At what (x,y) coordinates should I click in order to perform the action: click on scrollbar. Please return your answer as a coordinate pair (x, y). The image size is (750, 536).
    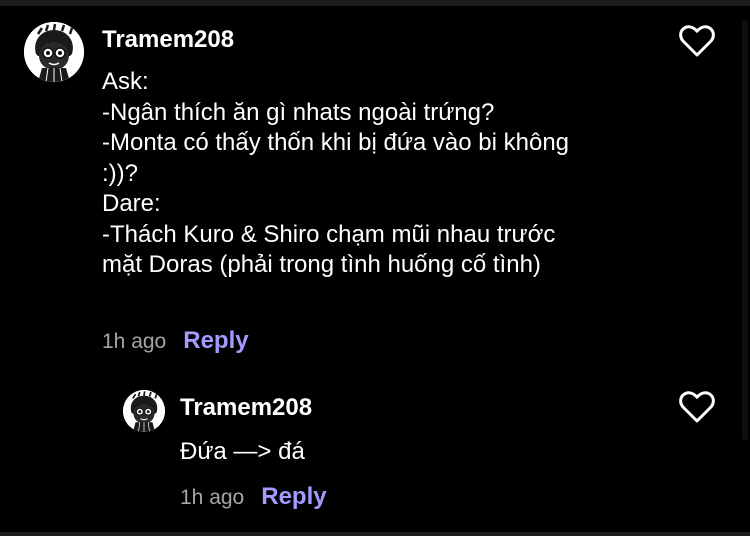
    Looking at the image, I should click on (745, 230).